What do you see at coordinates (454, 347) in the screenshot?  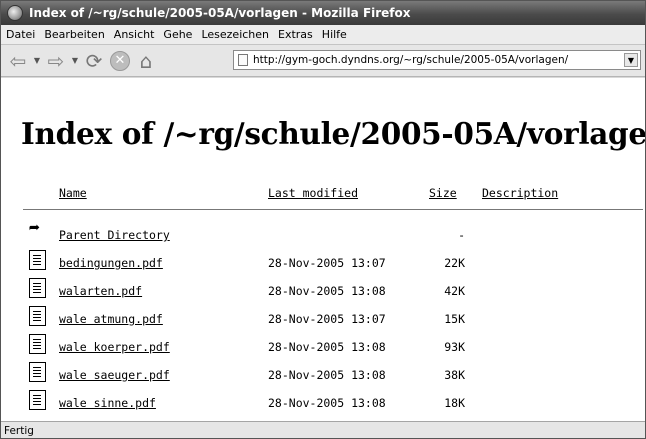 I see `file-size: 93K` at bounding box center [454, 347].